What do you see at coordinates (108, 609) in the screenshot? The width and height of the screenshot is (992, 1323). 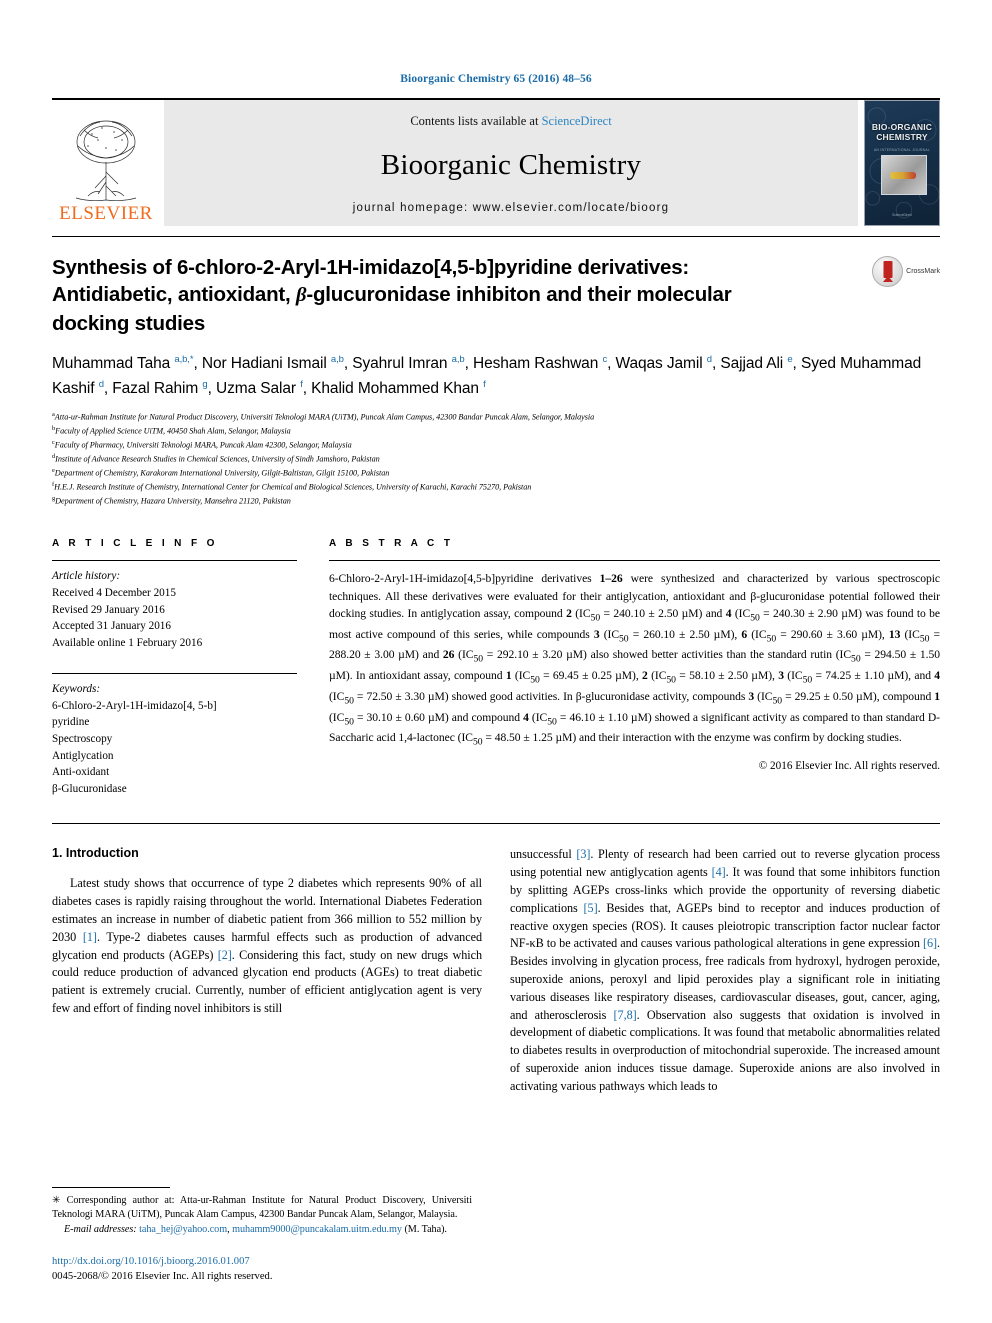 I see `history-item: Revised 29 January 2016` at bounding box center [108, 609].